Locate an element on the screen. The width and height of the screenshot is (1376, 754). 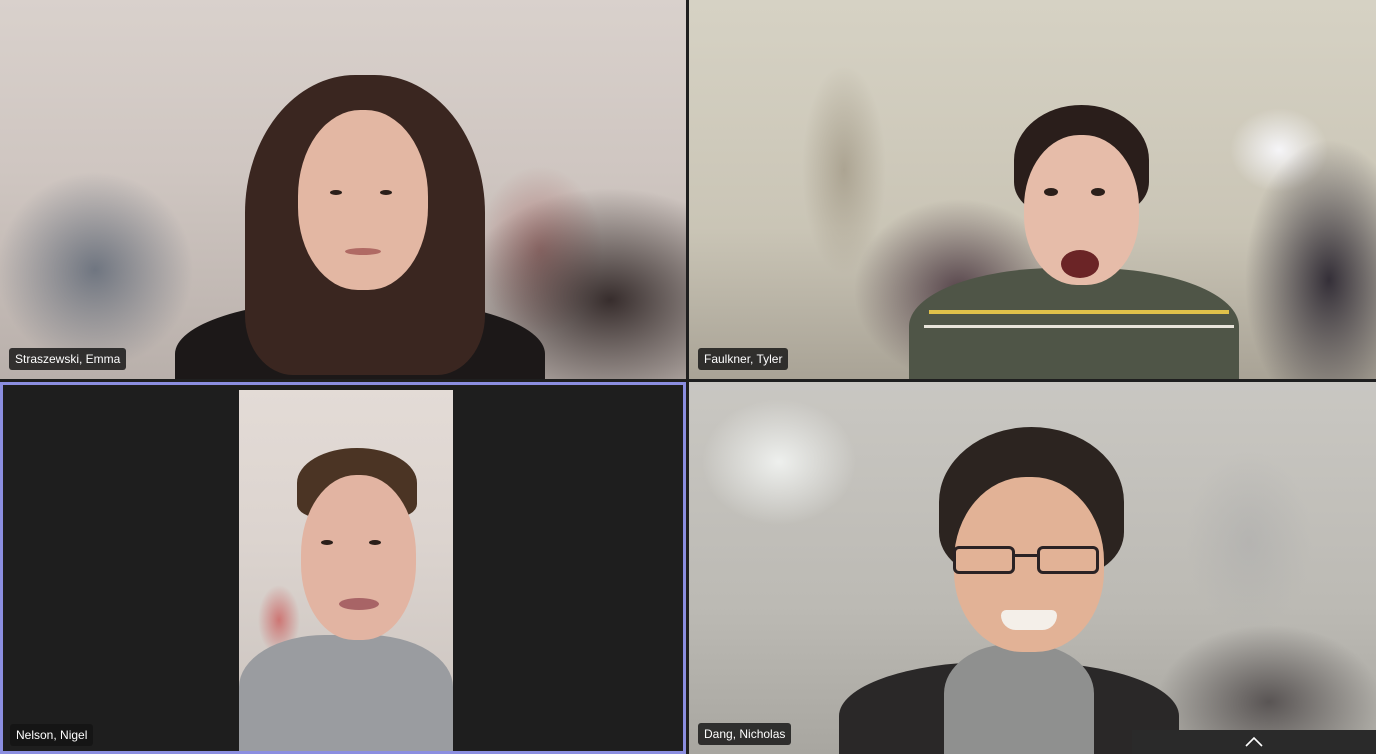
expand-controls-button is located at coordinates (1254, 742).